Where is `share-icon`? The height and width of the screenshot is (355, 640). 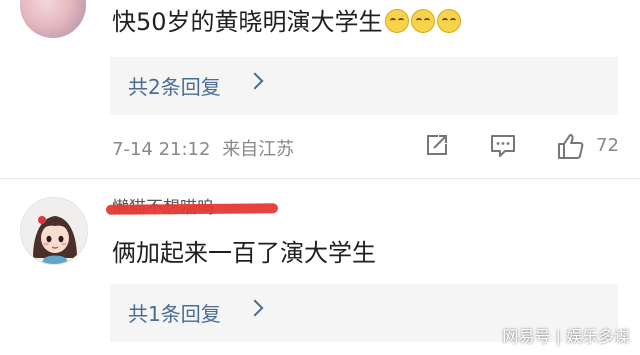
share-icon is located at coordinates (437, 145).